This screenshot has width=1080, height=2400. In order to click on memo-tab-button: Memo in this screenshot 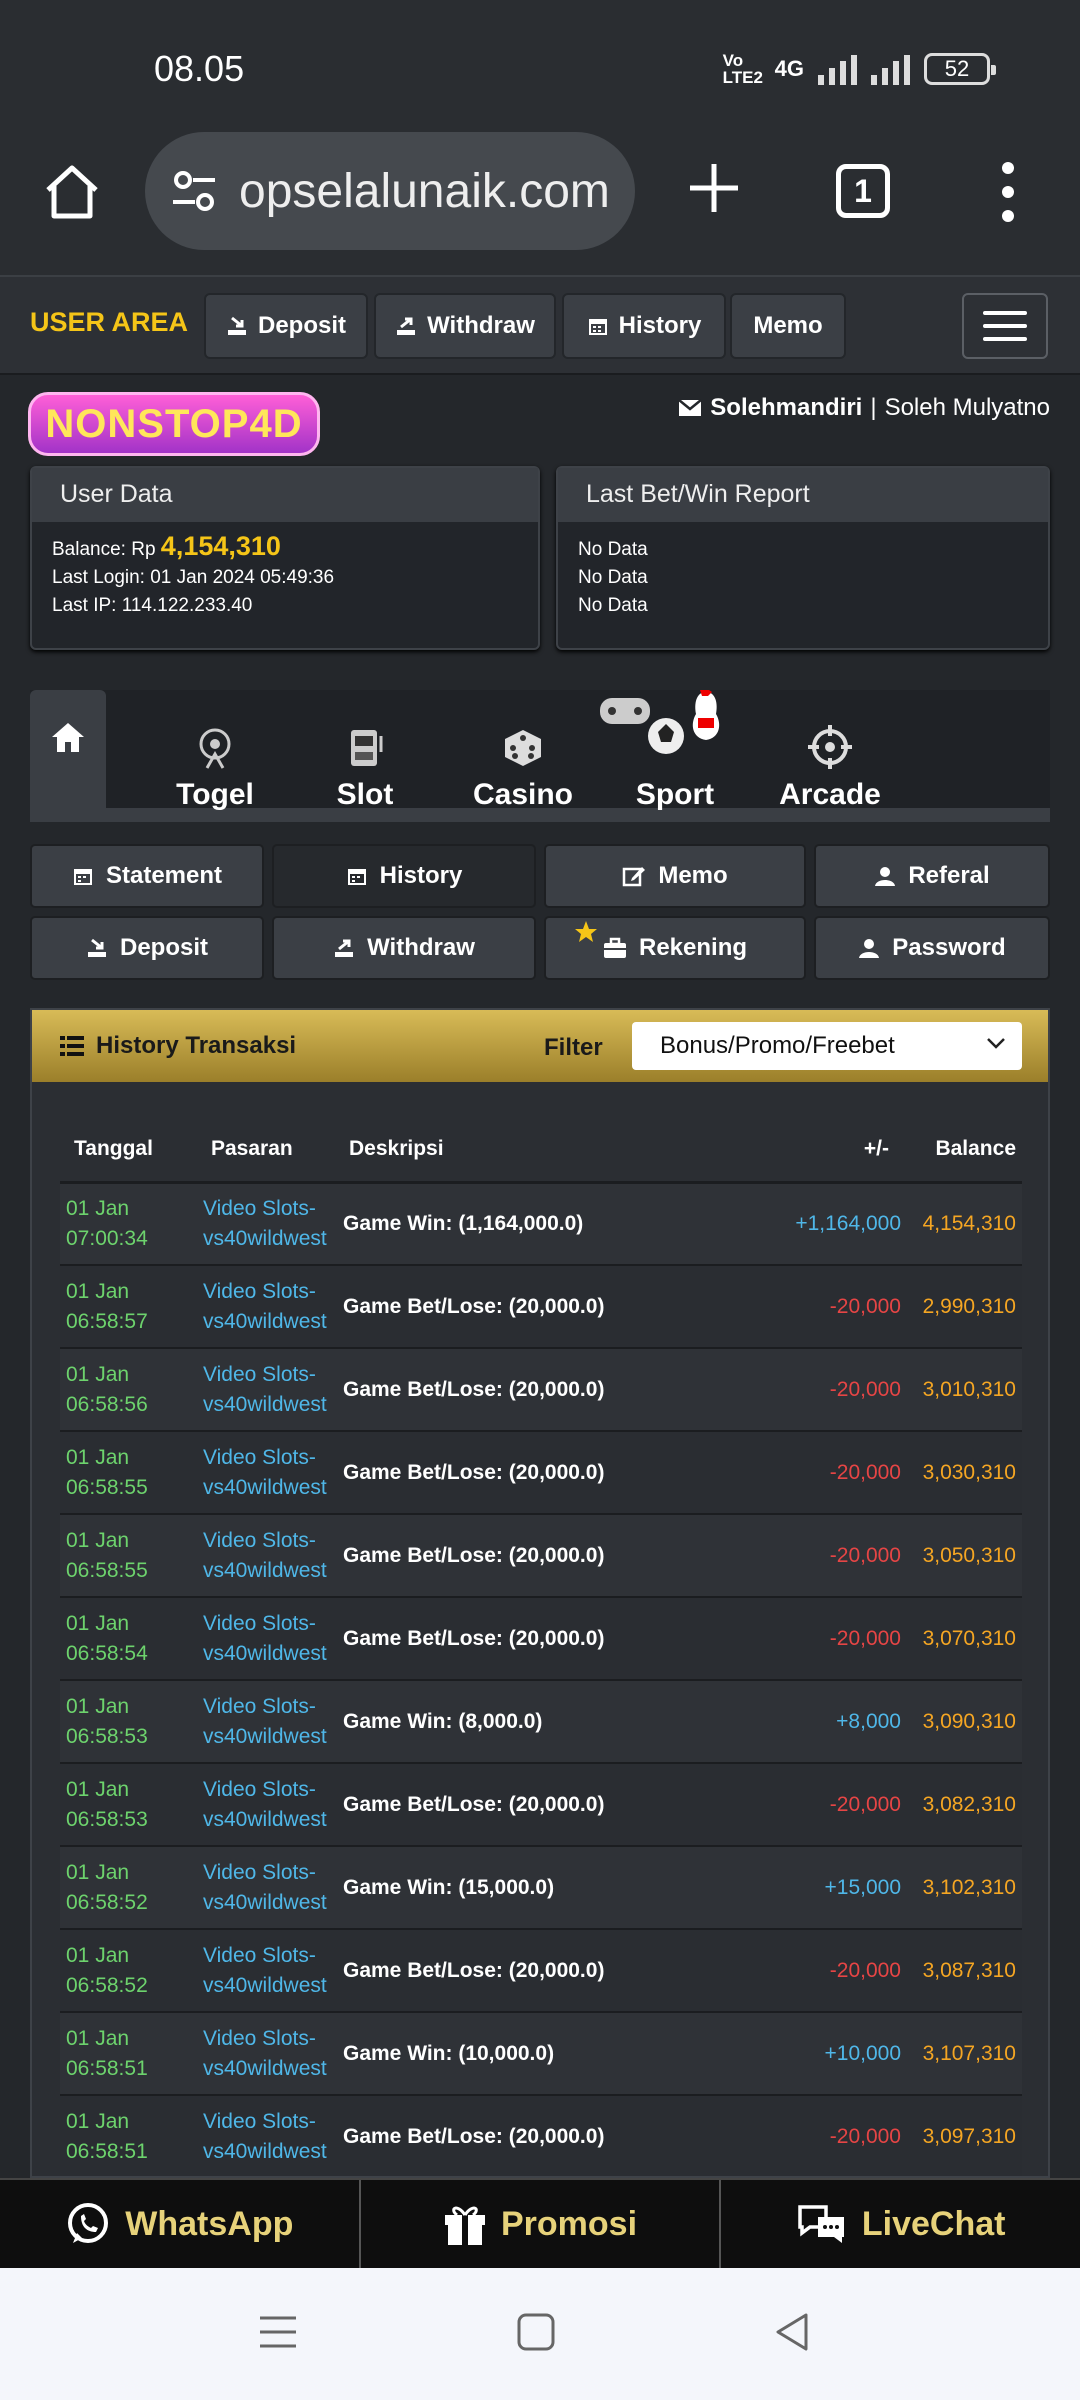, I will do `click(675, 876)`.